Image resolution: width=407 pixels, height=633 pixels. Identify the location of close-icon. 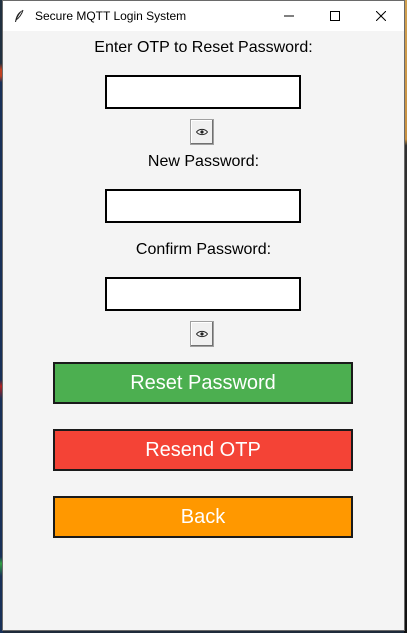
(381, 16).